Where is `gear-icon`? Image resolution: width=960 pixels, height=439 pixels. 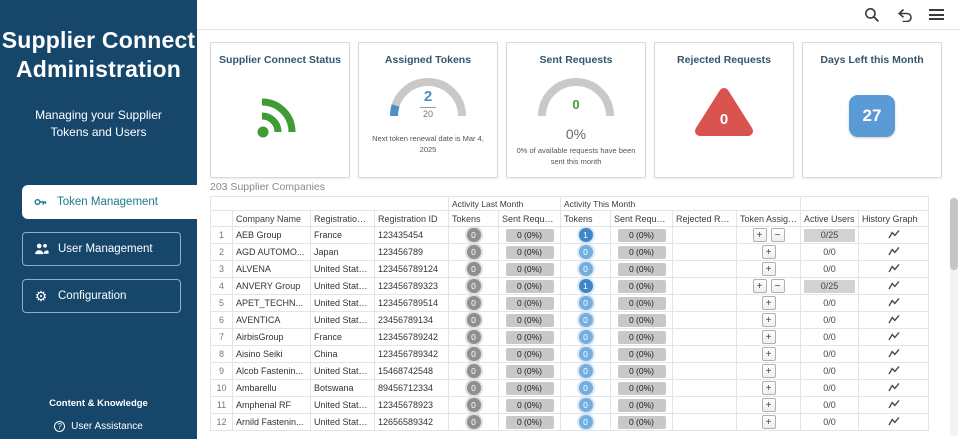
gear-icon is located at coordinates (41, 296).